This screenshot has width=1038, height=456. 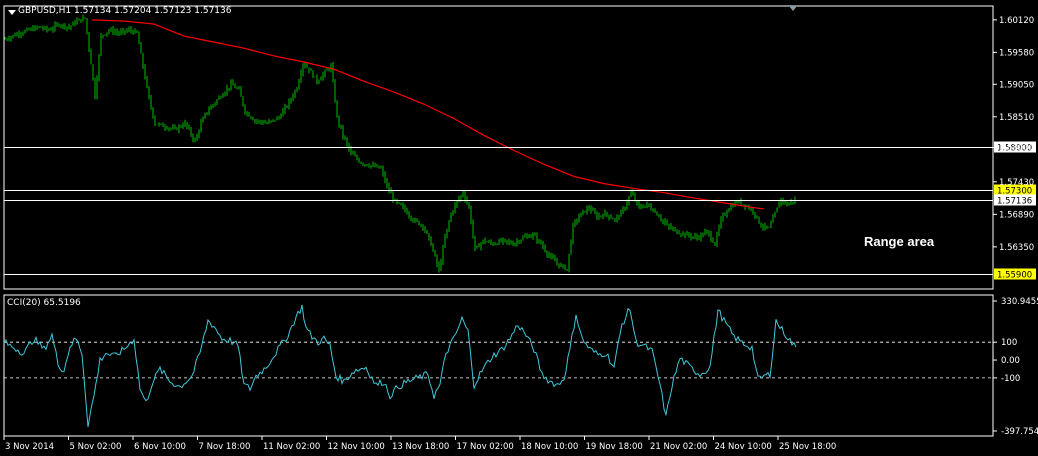 I want to click on level-label: 1.55900, so click(x=1014, y=276).